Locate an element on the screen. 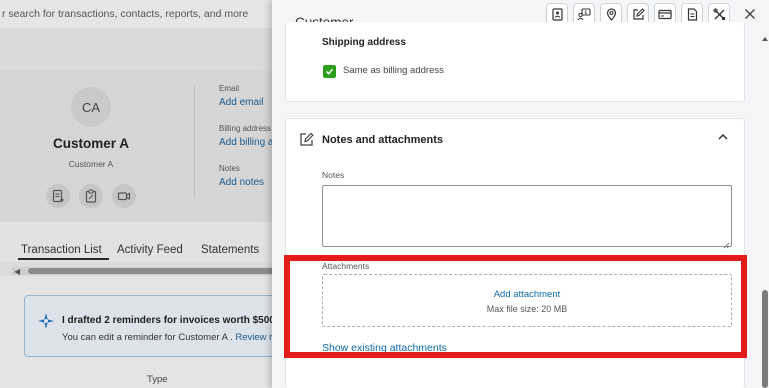 This screenshot has width=769, height=388. resize-grip-icon is located at coordinates (726, 245).